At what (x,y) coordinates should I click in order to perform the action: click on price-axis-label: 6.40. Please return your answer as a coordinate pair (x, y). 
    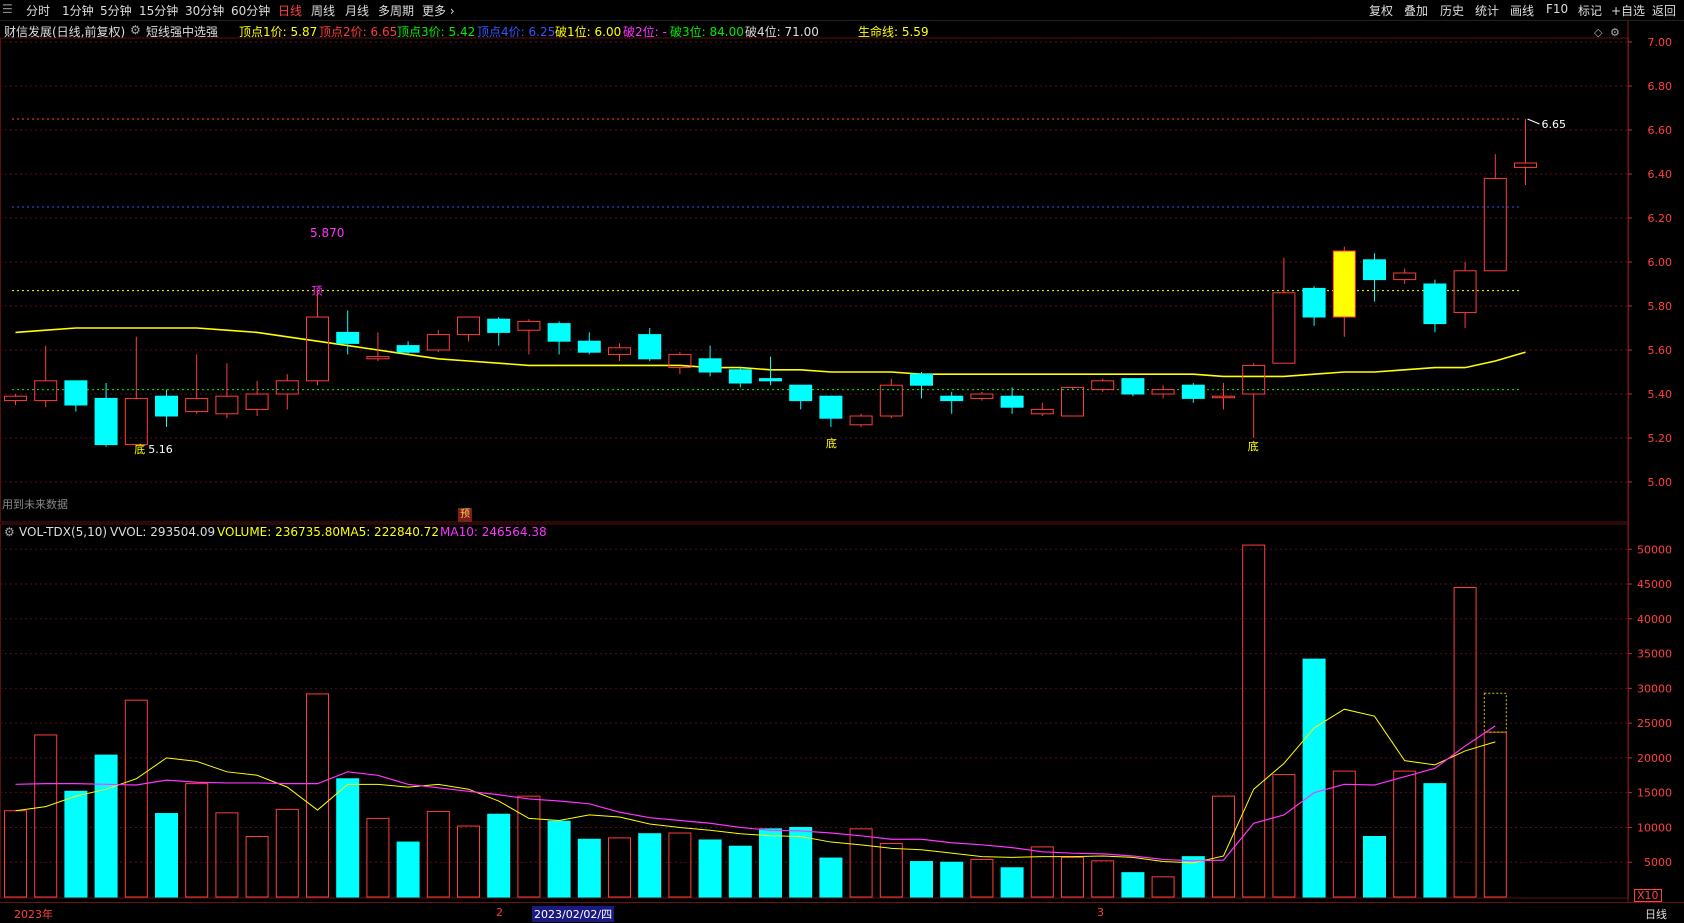
    Looking at the image, I should click on (1660, 174).